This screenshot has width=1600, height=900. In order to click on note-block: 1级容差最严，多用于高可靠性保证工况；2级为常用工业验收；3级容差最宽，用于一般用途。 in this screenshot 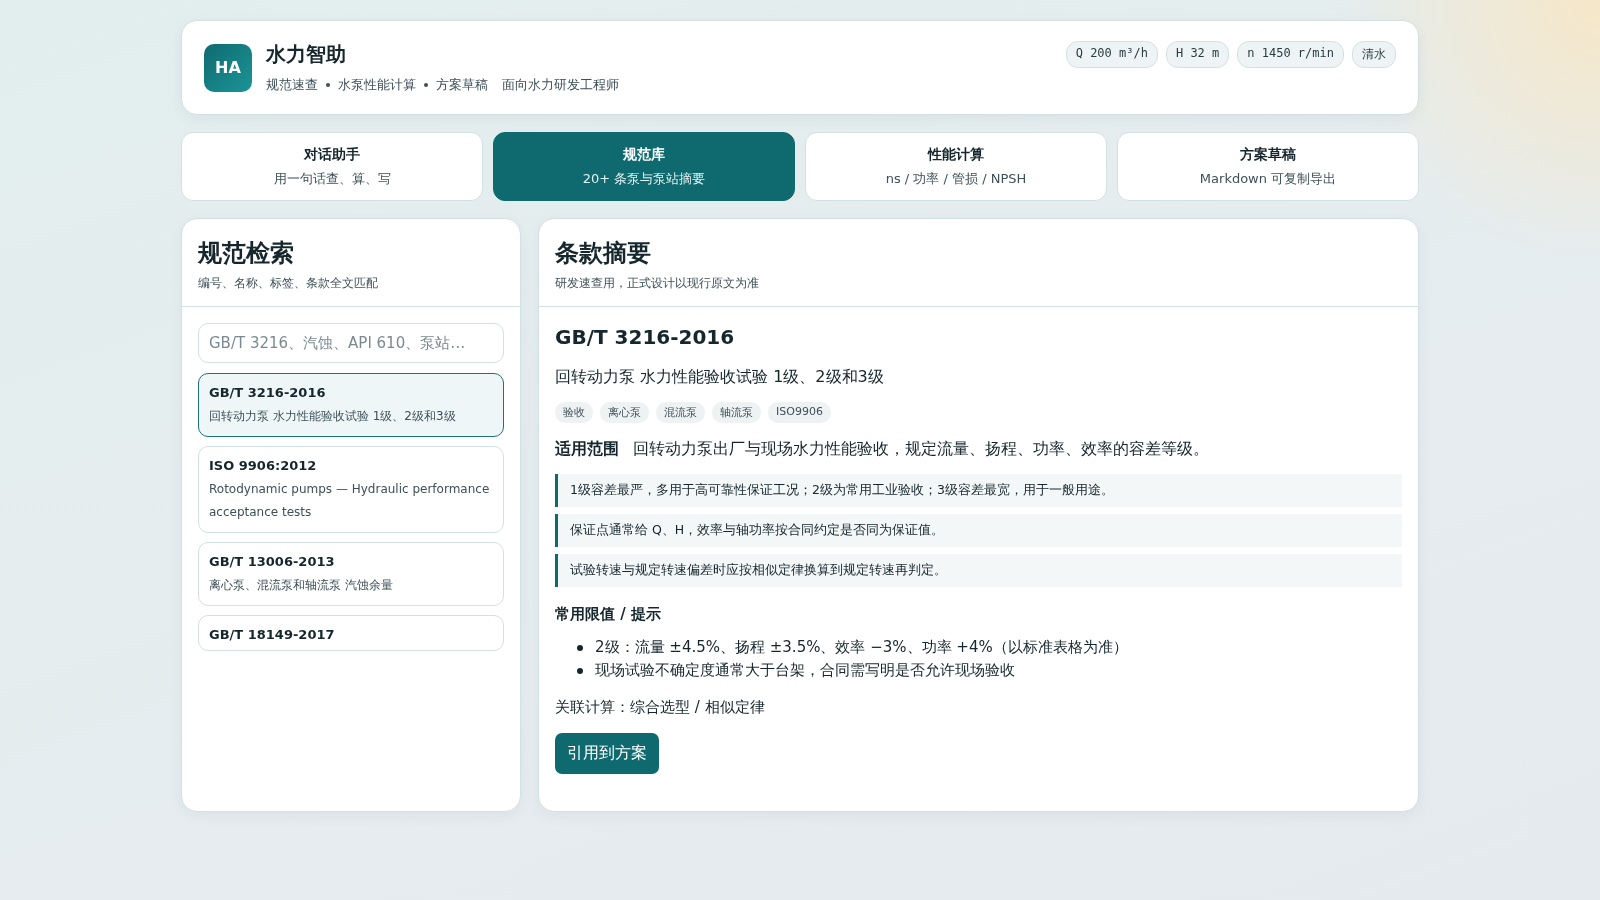, I will do `click(978, 490)`.